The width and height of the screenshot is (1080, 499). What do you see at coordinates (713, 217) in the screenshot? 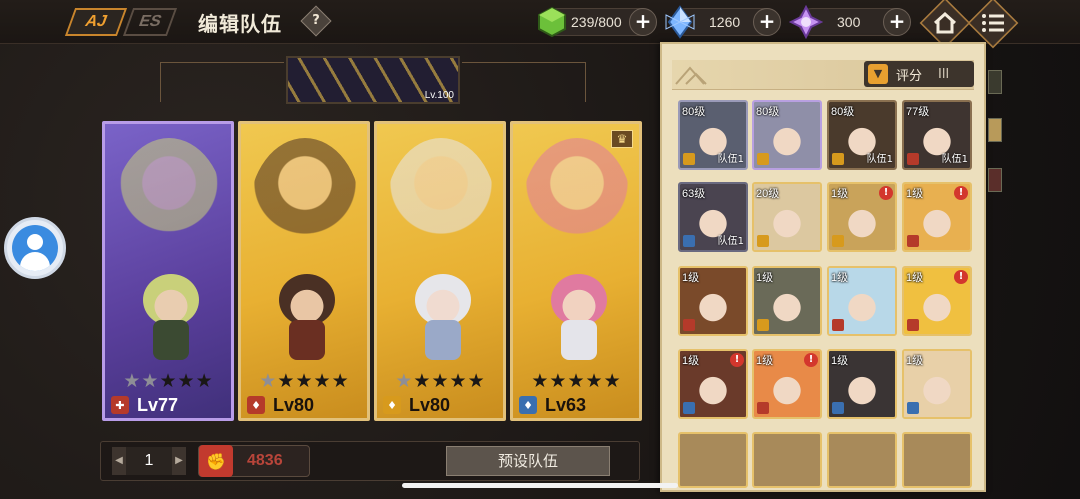
I see `roster-character-slot: 63级队伍1` at bounding box center [713, 217].